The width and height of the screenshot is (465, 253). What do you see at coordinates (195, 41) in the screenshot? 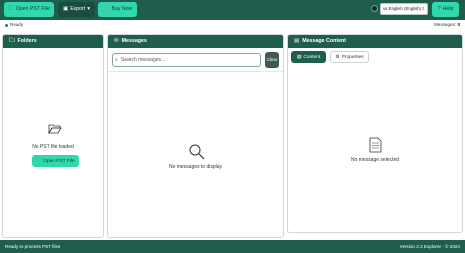
I see `messages-header: ✉ Messages` at bounding box center [195, 41].